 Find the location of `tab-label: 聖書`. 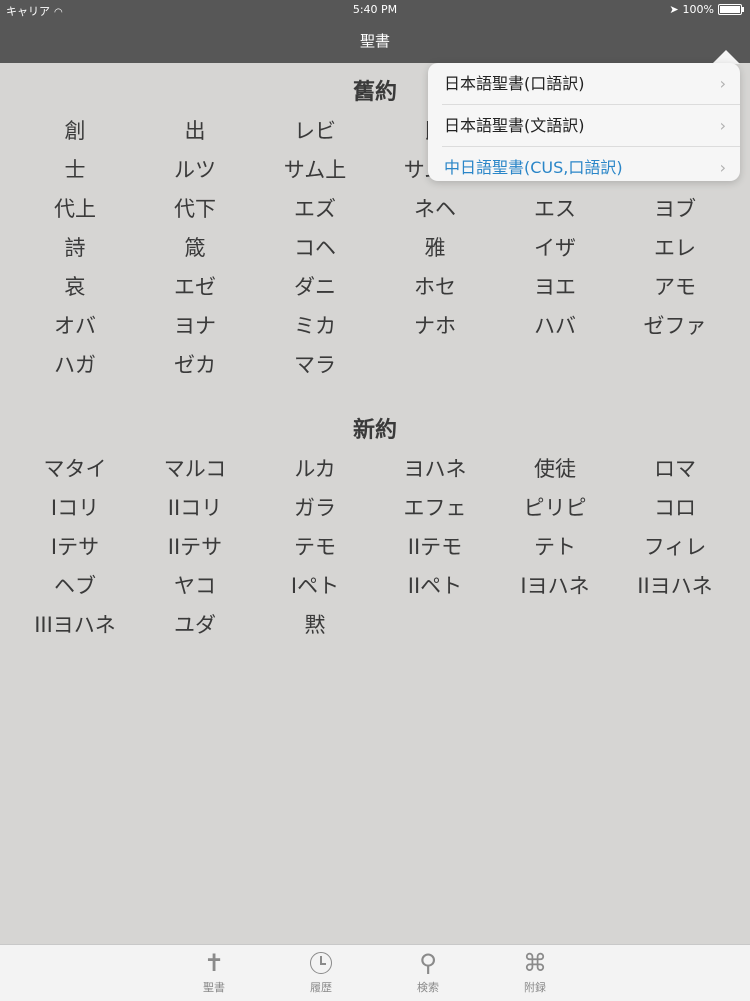

tab-label: 聖書 is located at coordinates (214, 987).